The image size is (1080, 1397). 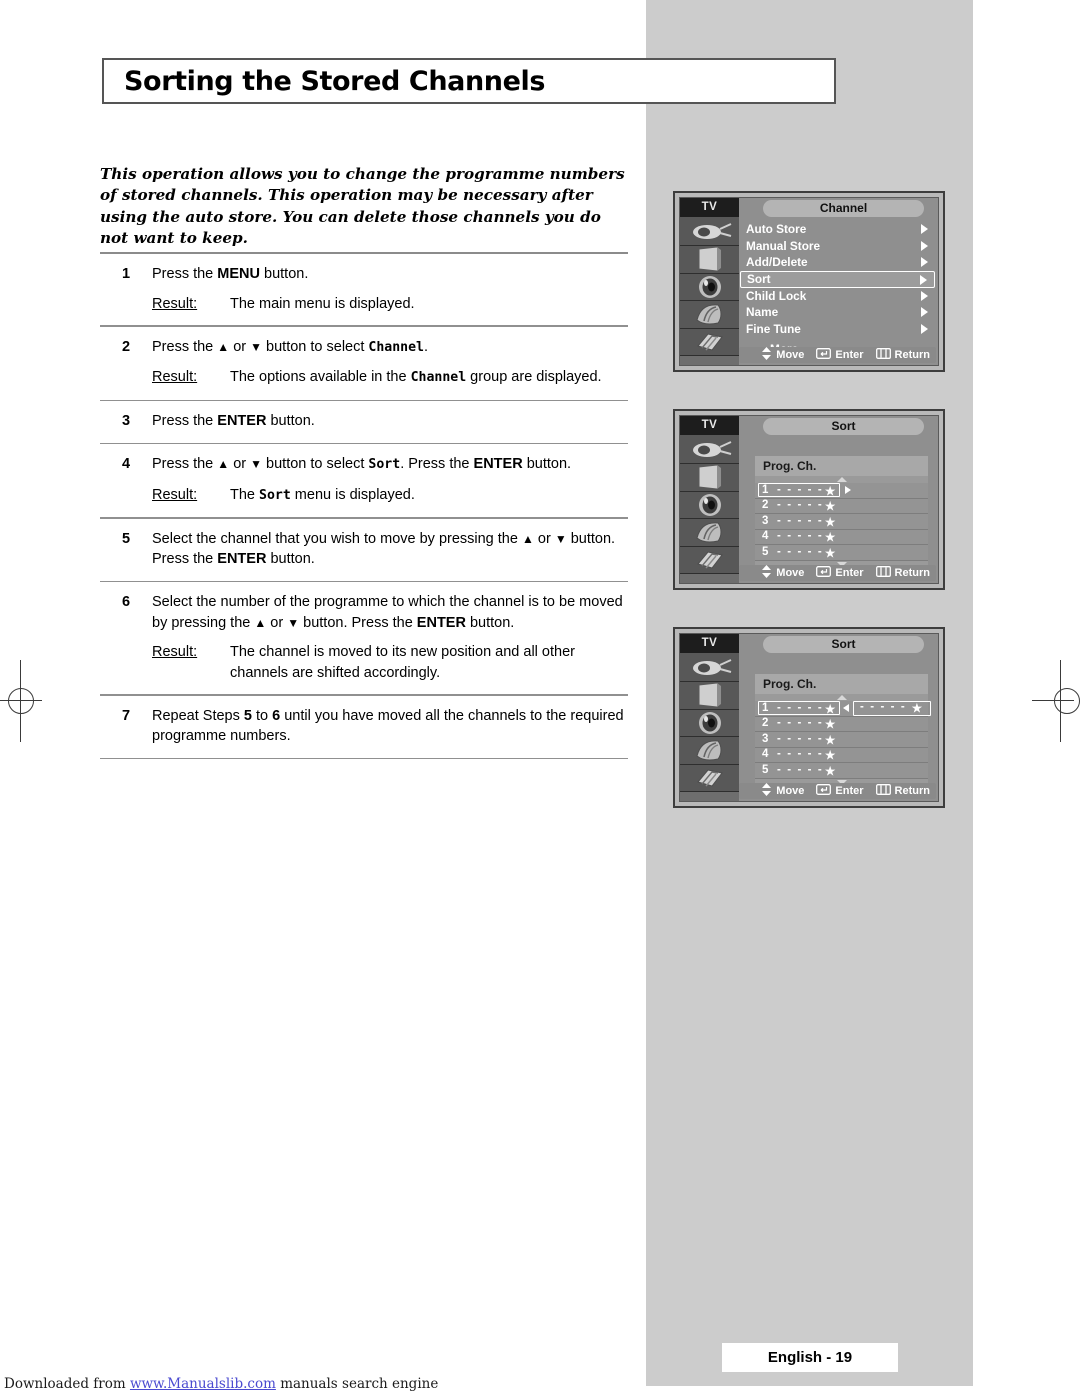 I want to click on step-3: 3 Press the ENTER button., so click(x=364, y=422).